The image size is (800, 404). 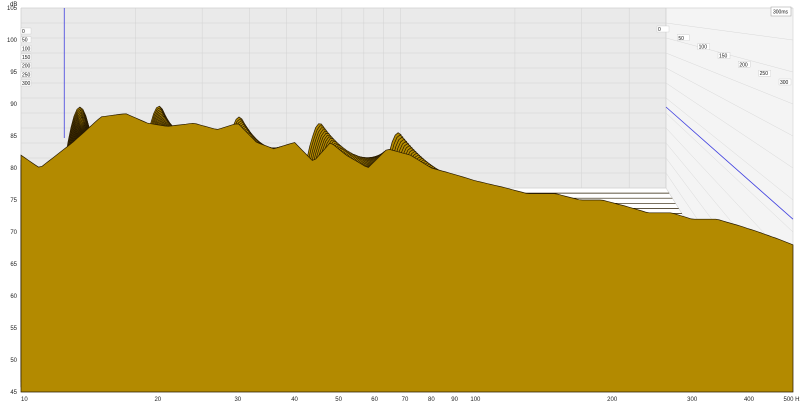 What do you see at coordinates (405, 400) in the screenshot?
I see `x-tick-label: 70` at bounding box center [405, 400].